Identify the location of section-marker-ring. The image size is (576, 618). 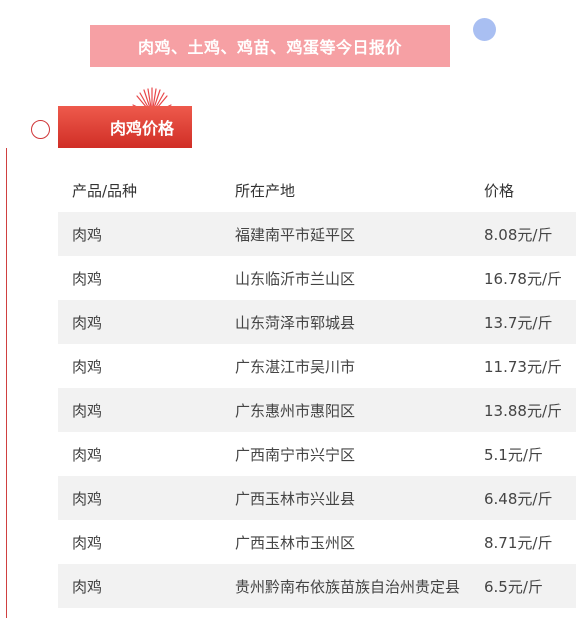
(40, 129).